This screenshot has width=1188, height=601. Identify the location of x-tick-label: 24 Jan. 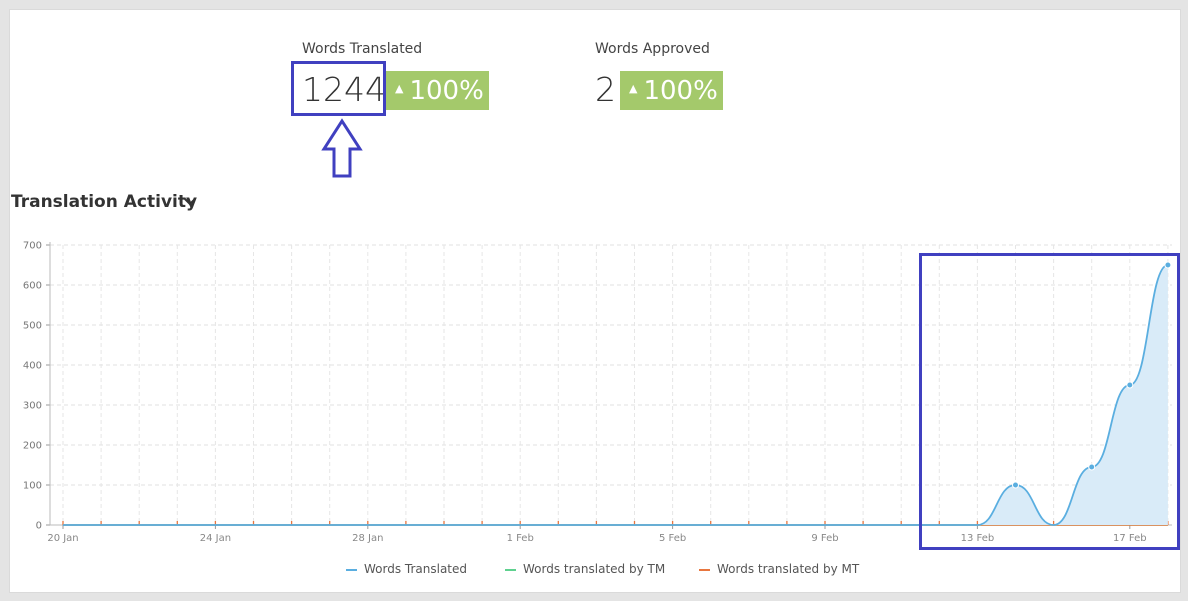
(215, 538).